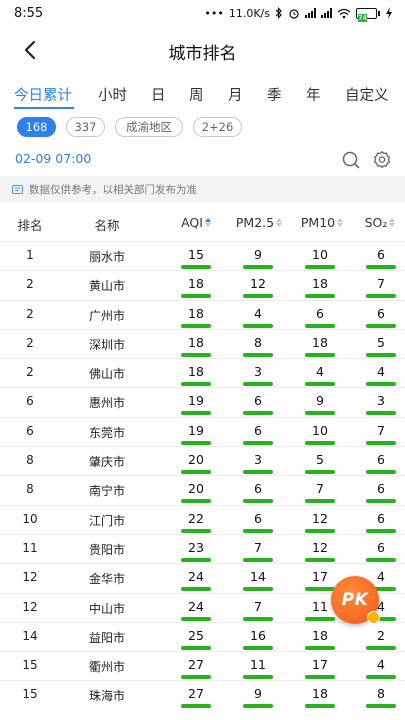  Describe the element at coordinates (106, 491) in the screenshot. I see `city-name-cell: 南宁市` at that location.